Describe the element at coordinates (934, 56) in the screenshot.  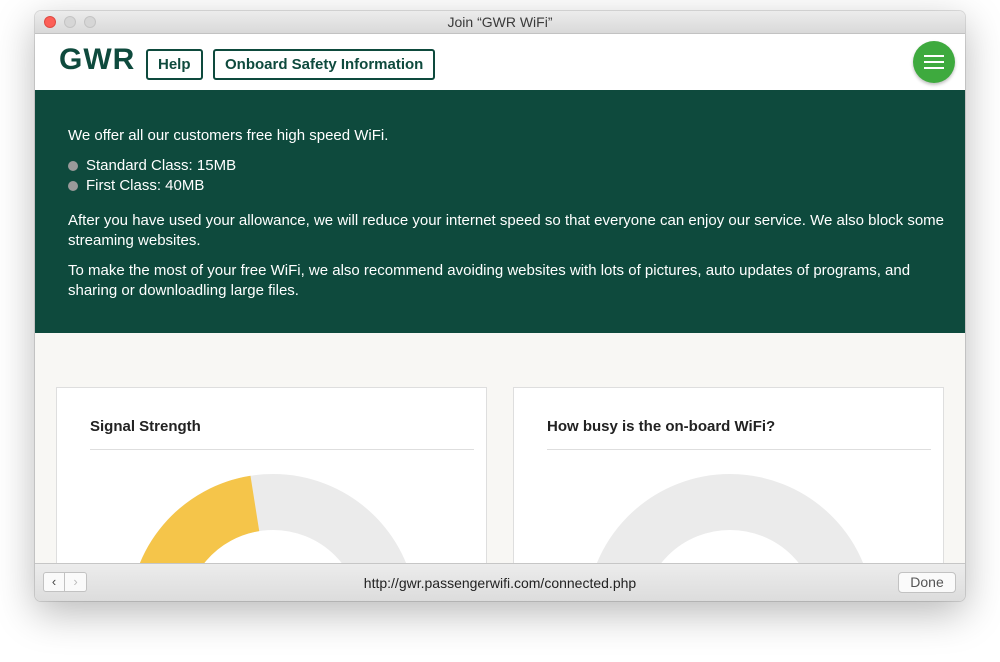
I see `hamburger-icon` at that location.